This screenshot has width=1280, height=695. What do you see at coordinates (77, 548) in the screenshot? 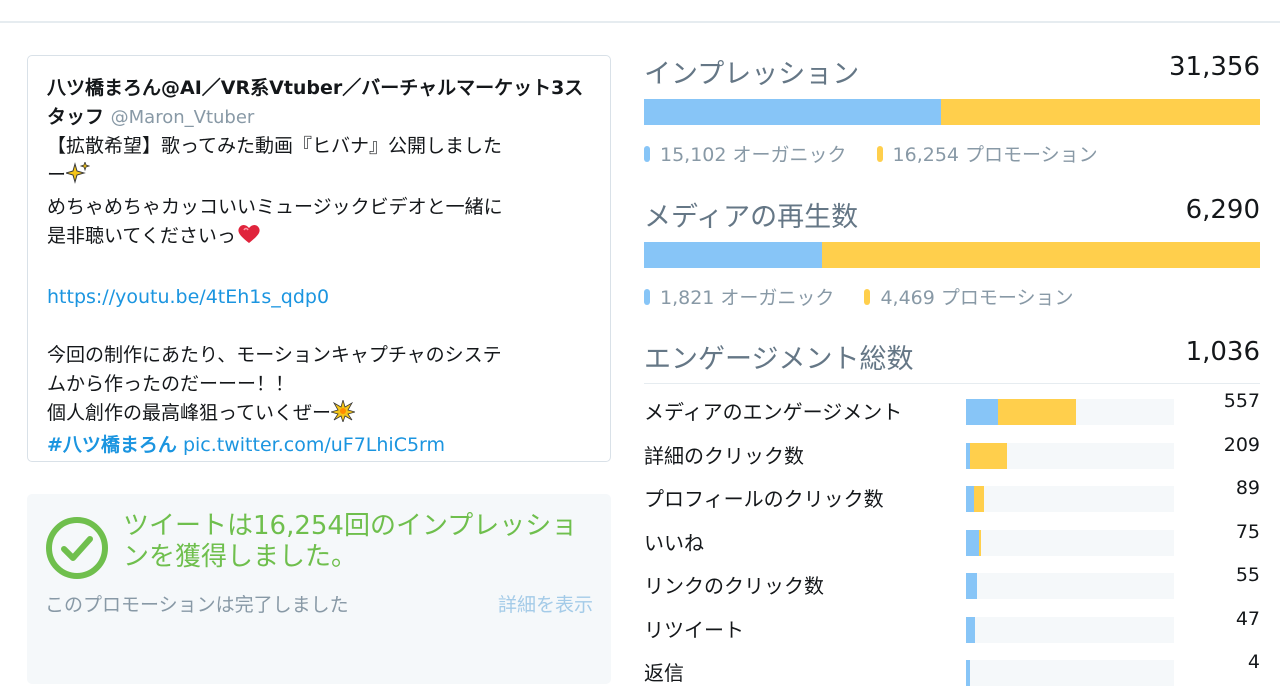
I see `check-circle-icon` at bounding box center [77, 548].